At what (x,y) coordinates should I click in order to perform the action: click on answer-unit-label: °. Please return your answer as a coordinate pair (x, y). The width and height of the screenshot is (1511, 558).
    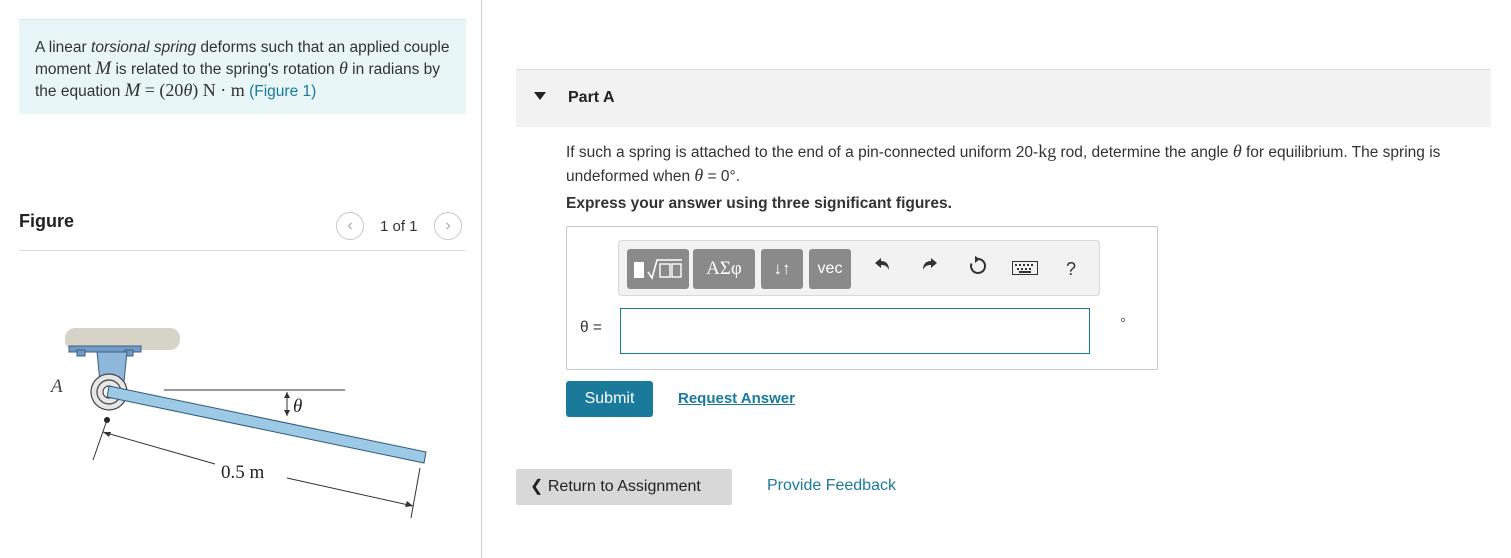
    Looking at the image, I should click on (1123, 323).